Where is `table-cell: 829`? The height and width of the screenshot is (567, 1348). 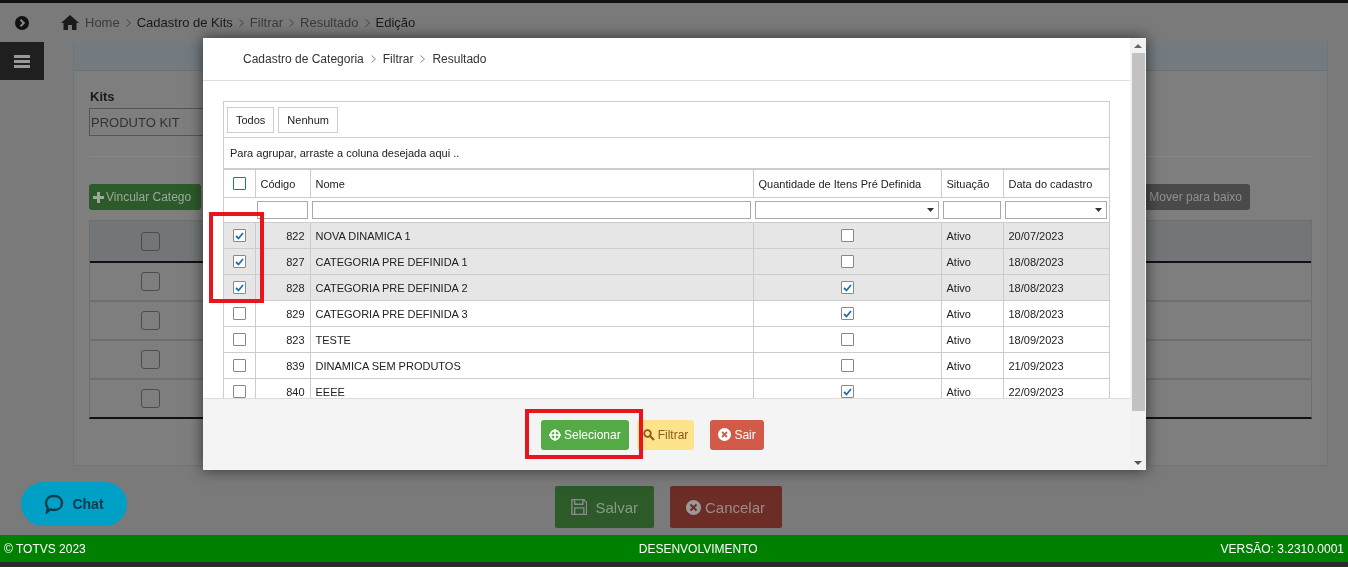
table-cell: 829 is located at coordinates (282, 313).